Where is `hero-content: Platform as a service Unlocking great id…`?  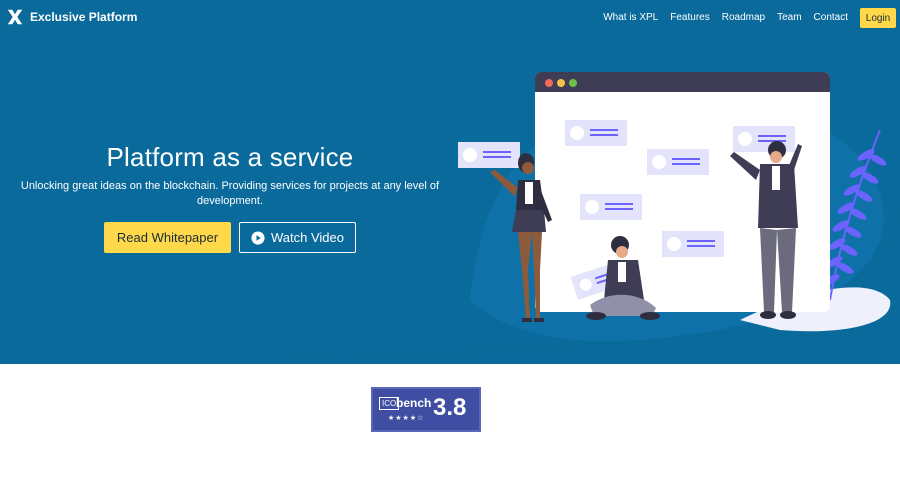 hero-content: Platform as a service Unlocking great id… is located at coordinates (230, 197).